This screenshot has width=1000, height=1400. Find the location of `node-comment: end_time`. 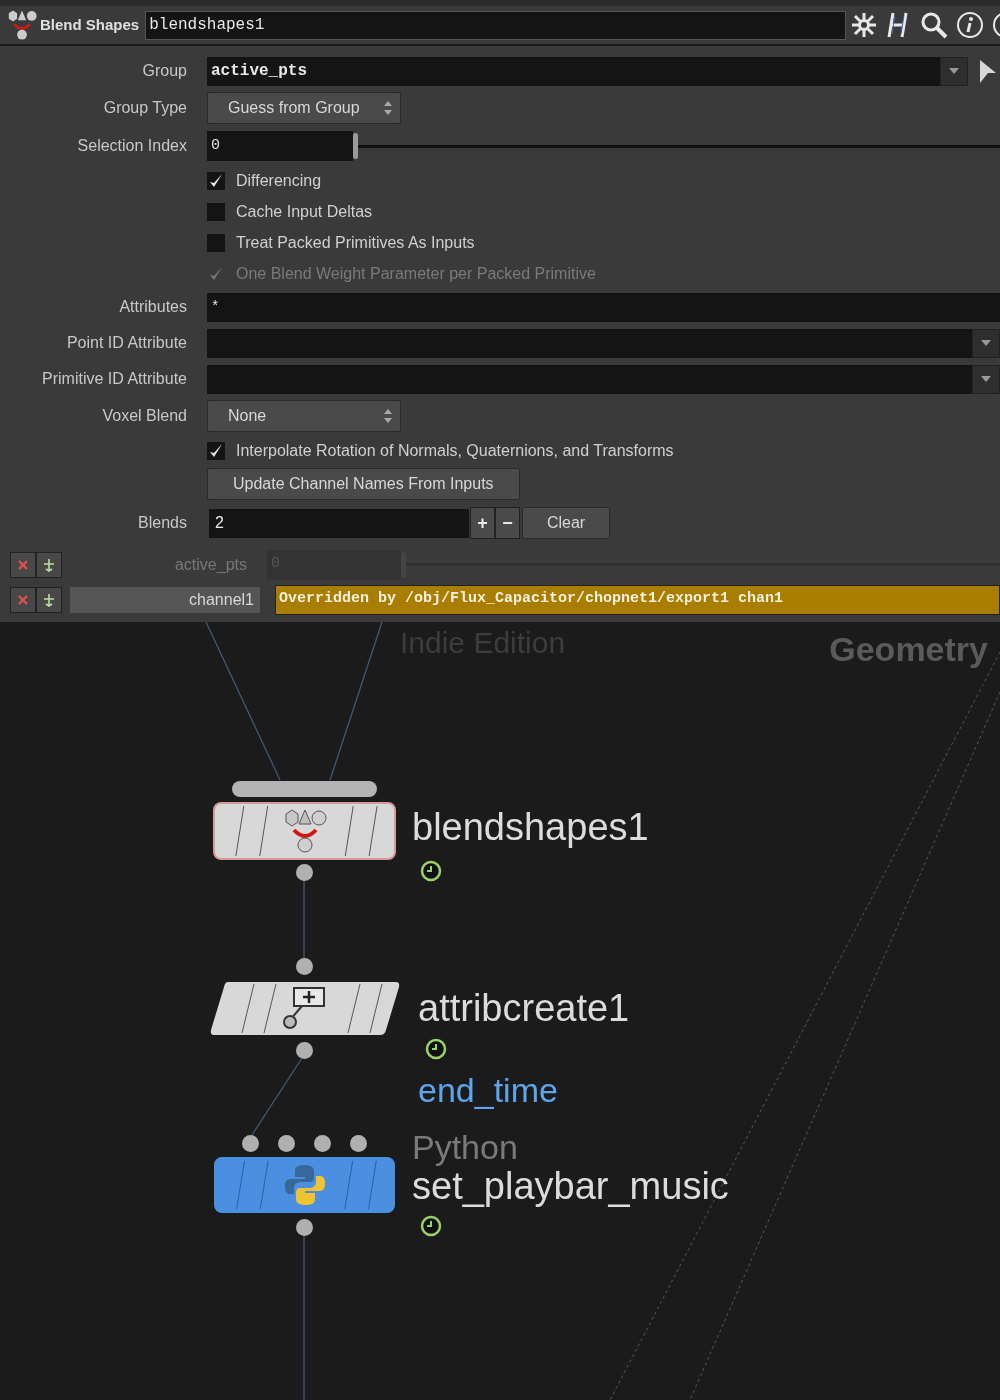

node-comment: end_time is located at coordinates (488, 1090).